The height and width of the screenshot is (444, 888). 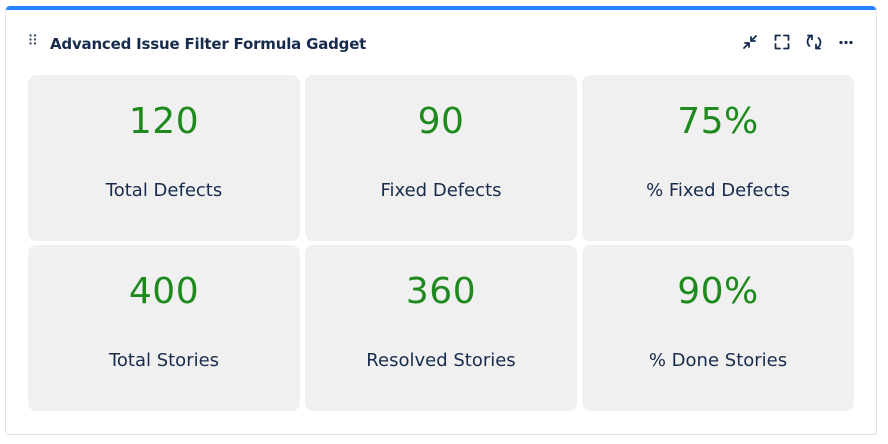 What do you see at coordinates (718, 360) in the screenshot?
I see `metric-label: % Done Stories` at bounding box center [718, 360].